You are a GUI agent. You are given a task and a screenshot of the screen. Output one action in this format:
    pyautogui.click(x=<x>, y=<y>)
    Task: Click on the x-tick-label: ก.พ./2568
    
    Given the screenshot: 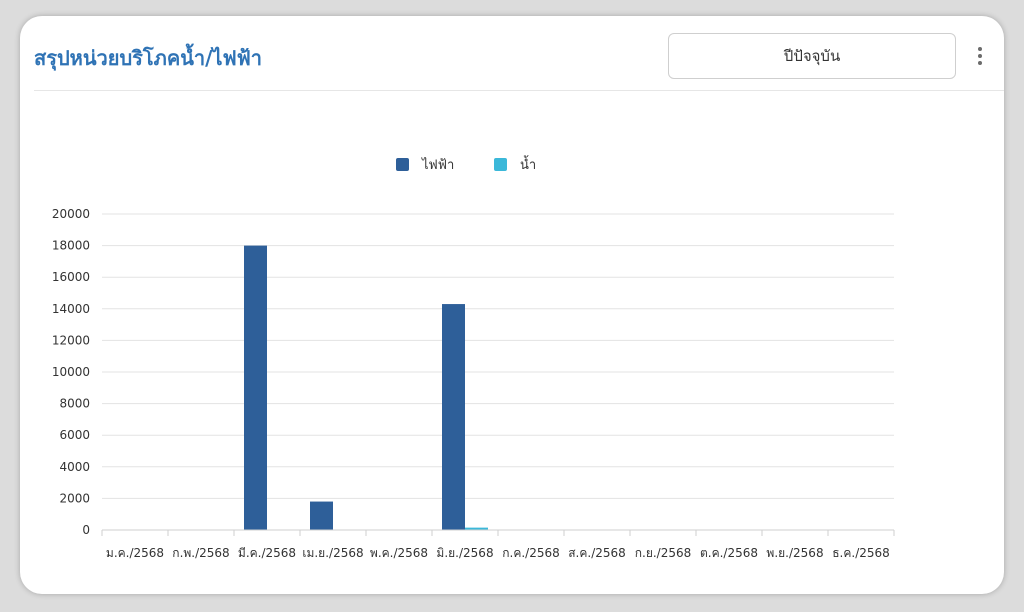 What is the action you would take?
    pyautogui.click(x=200, y=553)
    